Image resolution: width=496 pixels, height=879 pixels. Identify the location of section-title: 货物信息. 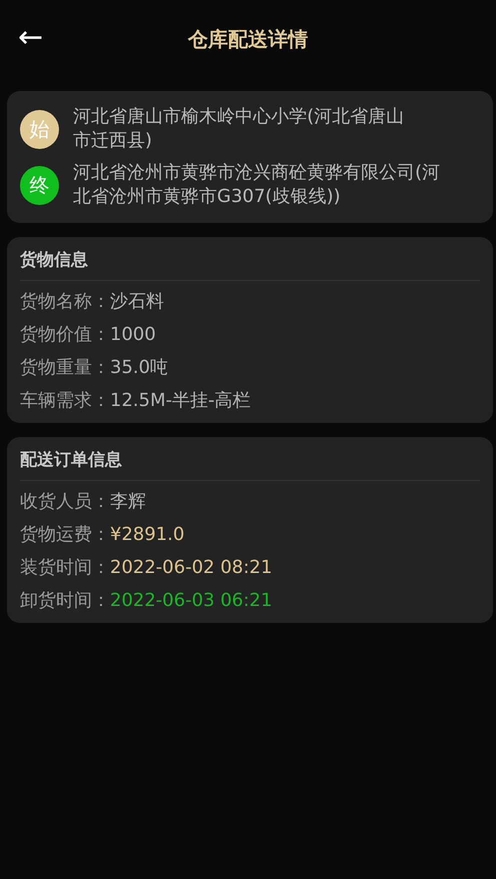
(250, 265).